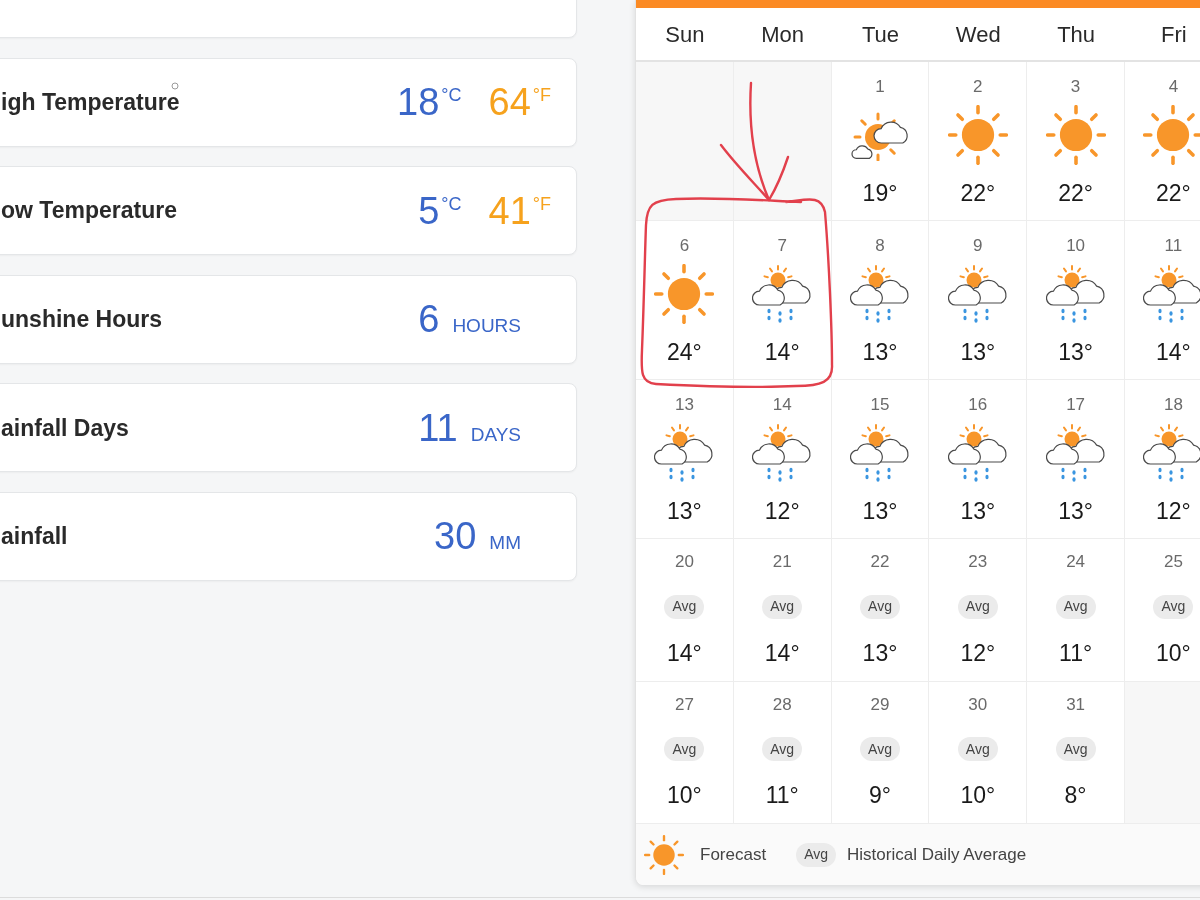  Describe the element at coordinates (1076, 34) in the screenshot. I see `weekday-label: Thu` at that location.